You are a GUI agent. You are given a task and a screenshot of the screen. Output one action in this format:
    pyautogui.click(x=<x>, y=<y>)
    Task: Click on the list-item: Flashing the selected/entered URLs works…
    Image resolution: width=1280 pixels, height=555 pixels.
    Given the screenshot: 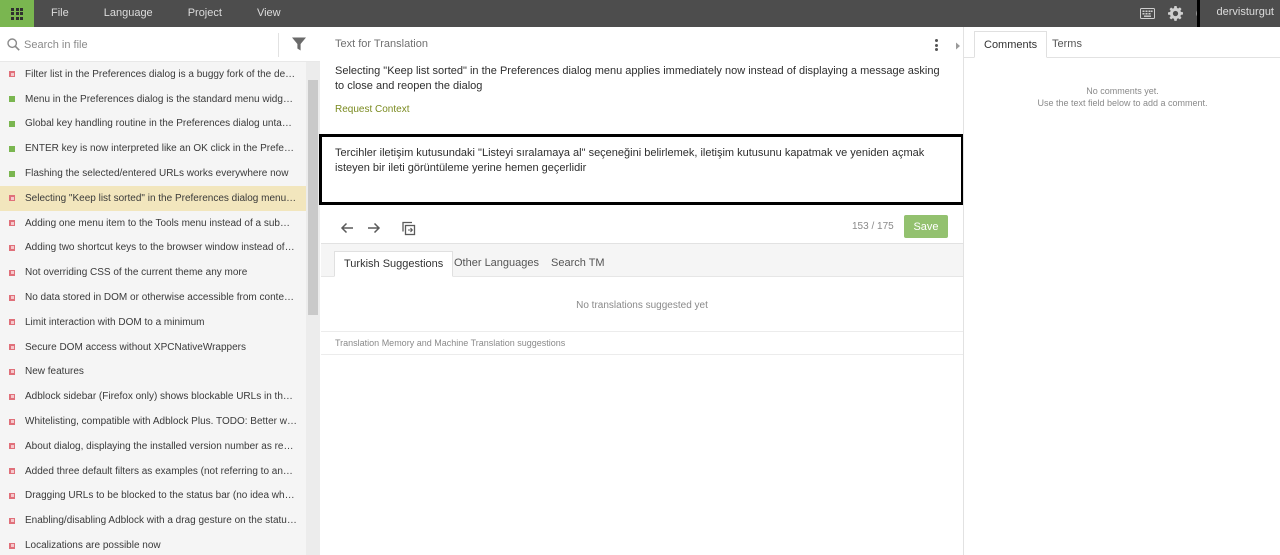 What is the action you would take?
    pyautogui.click(x=153, y=173)
    